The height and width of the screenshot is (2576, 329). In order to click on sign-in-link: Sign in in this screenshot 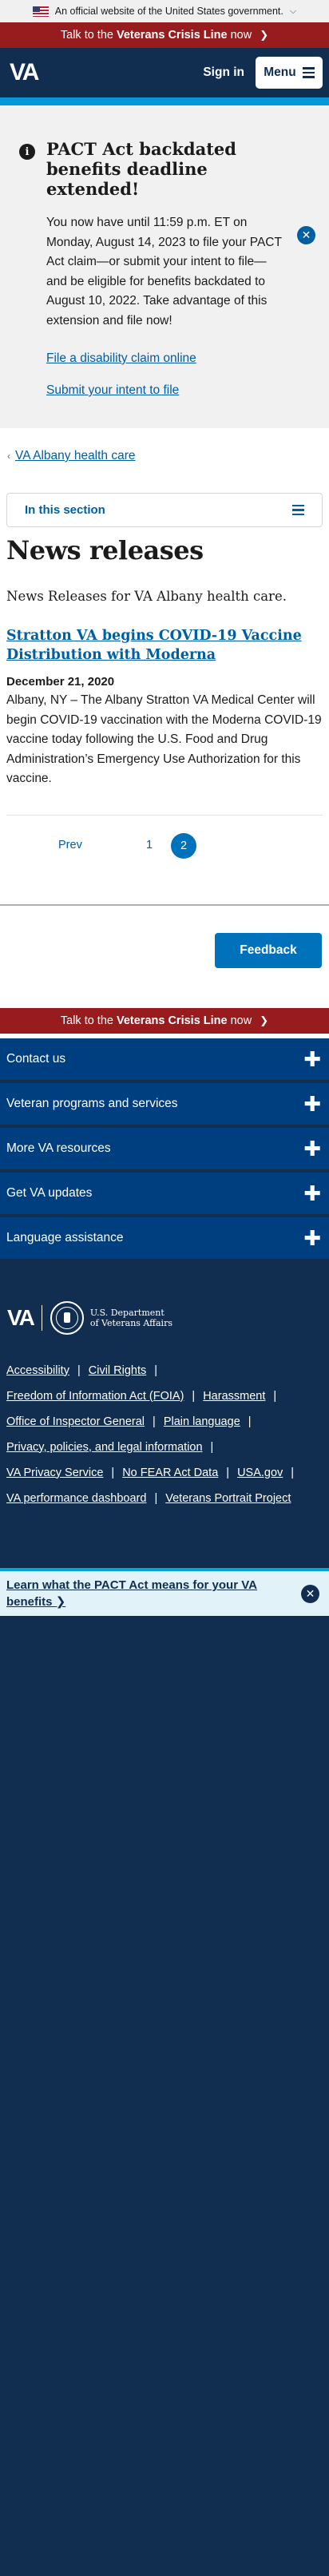, I will do `click(223, 72)`.